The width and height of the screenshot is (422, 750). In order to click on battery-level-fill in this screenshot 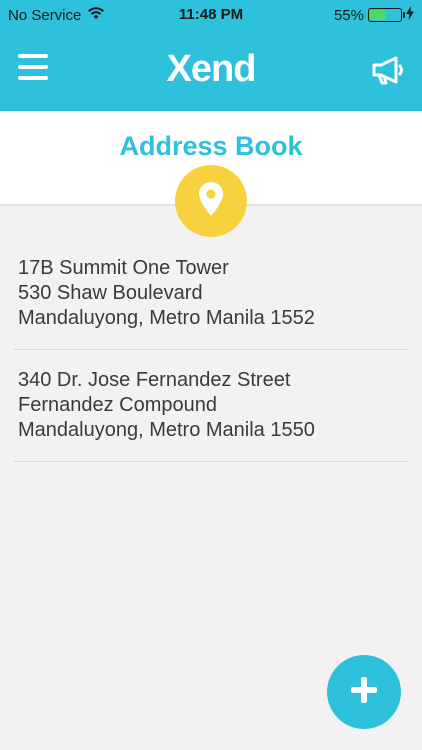, I will do `click(378, 15)`.